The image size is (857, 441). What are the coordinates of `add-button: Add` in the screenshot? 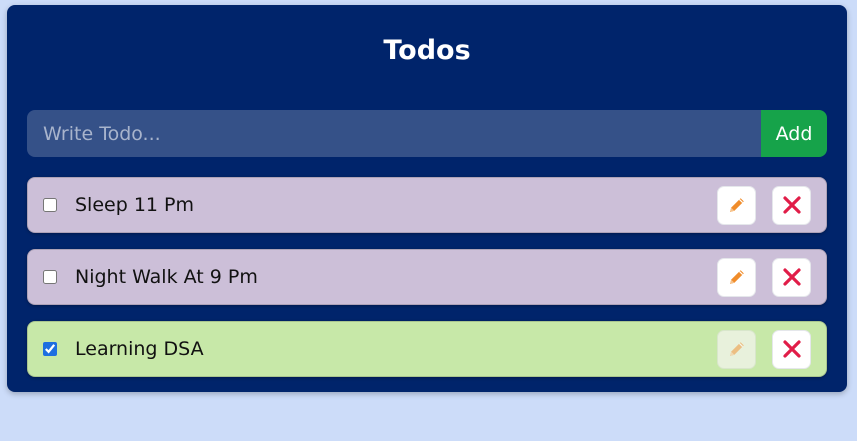 It's located at (794, 133).